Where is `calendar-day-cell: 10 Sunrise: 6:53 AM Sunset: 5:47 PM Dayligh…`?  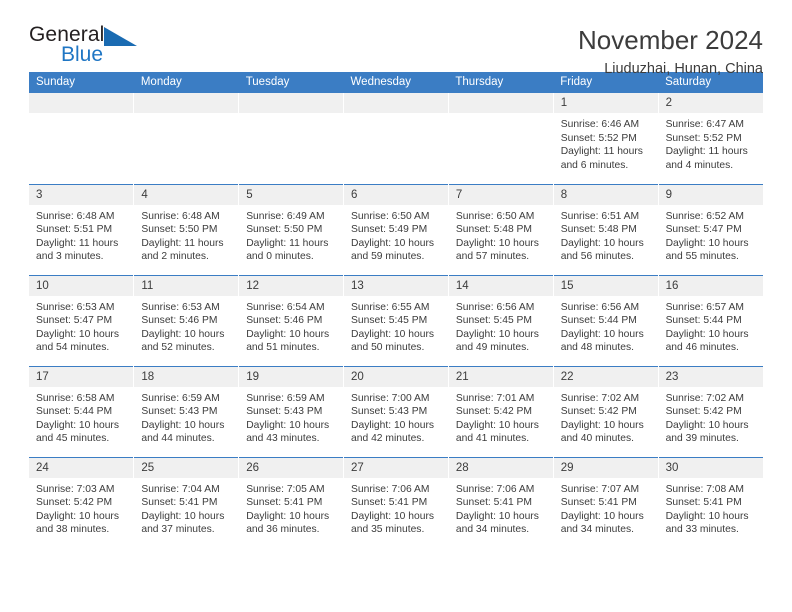 calendar-day-cell: 10 Sunrise: 6:53 AM Sunset: 5:47 PM Dayligh… is located at coordinates (82, 320).